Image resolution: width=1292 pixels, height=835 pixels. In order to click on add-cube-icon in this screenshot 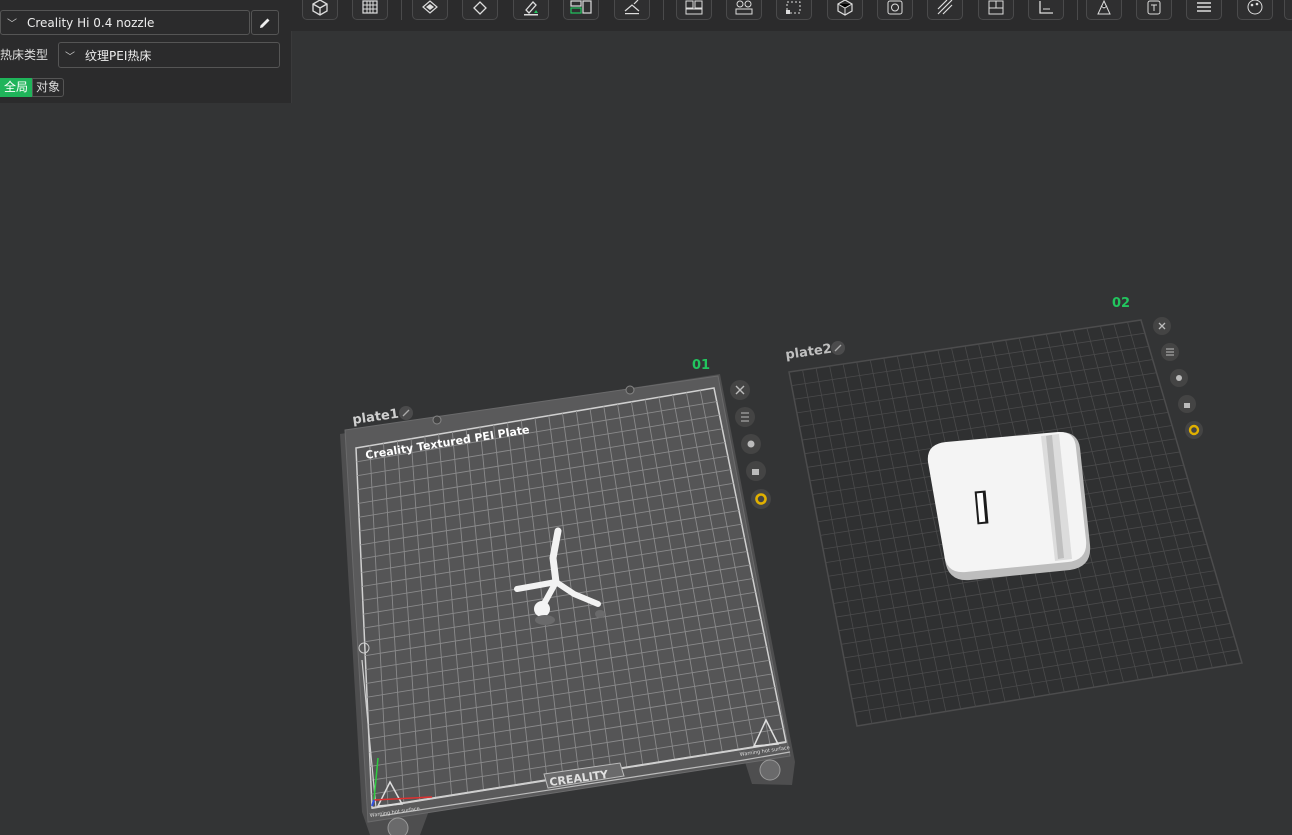, I will do `click(320, 10)`.